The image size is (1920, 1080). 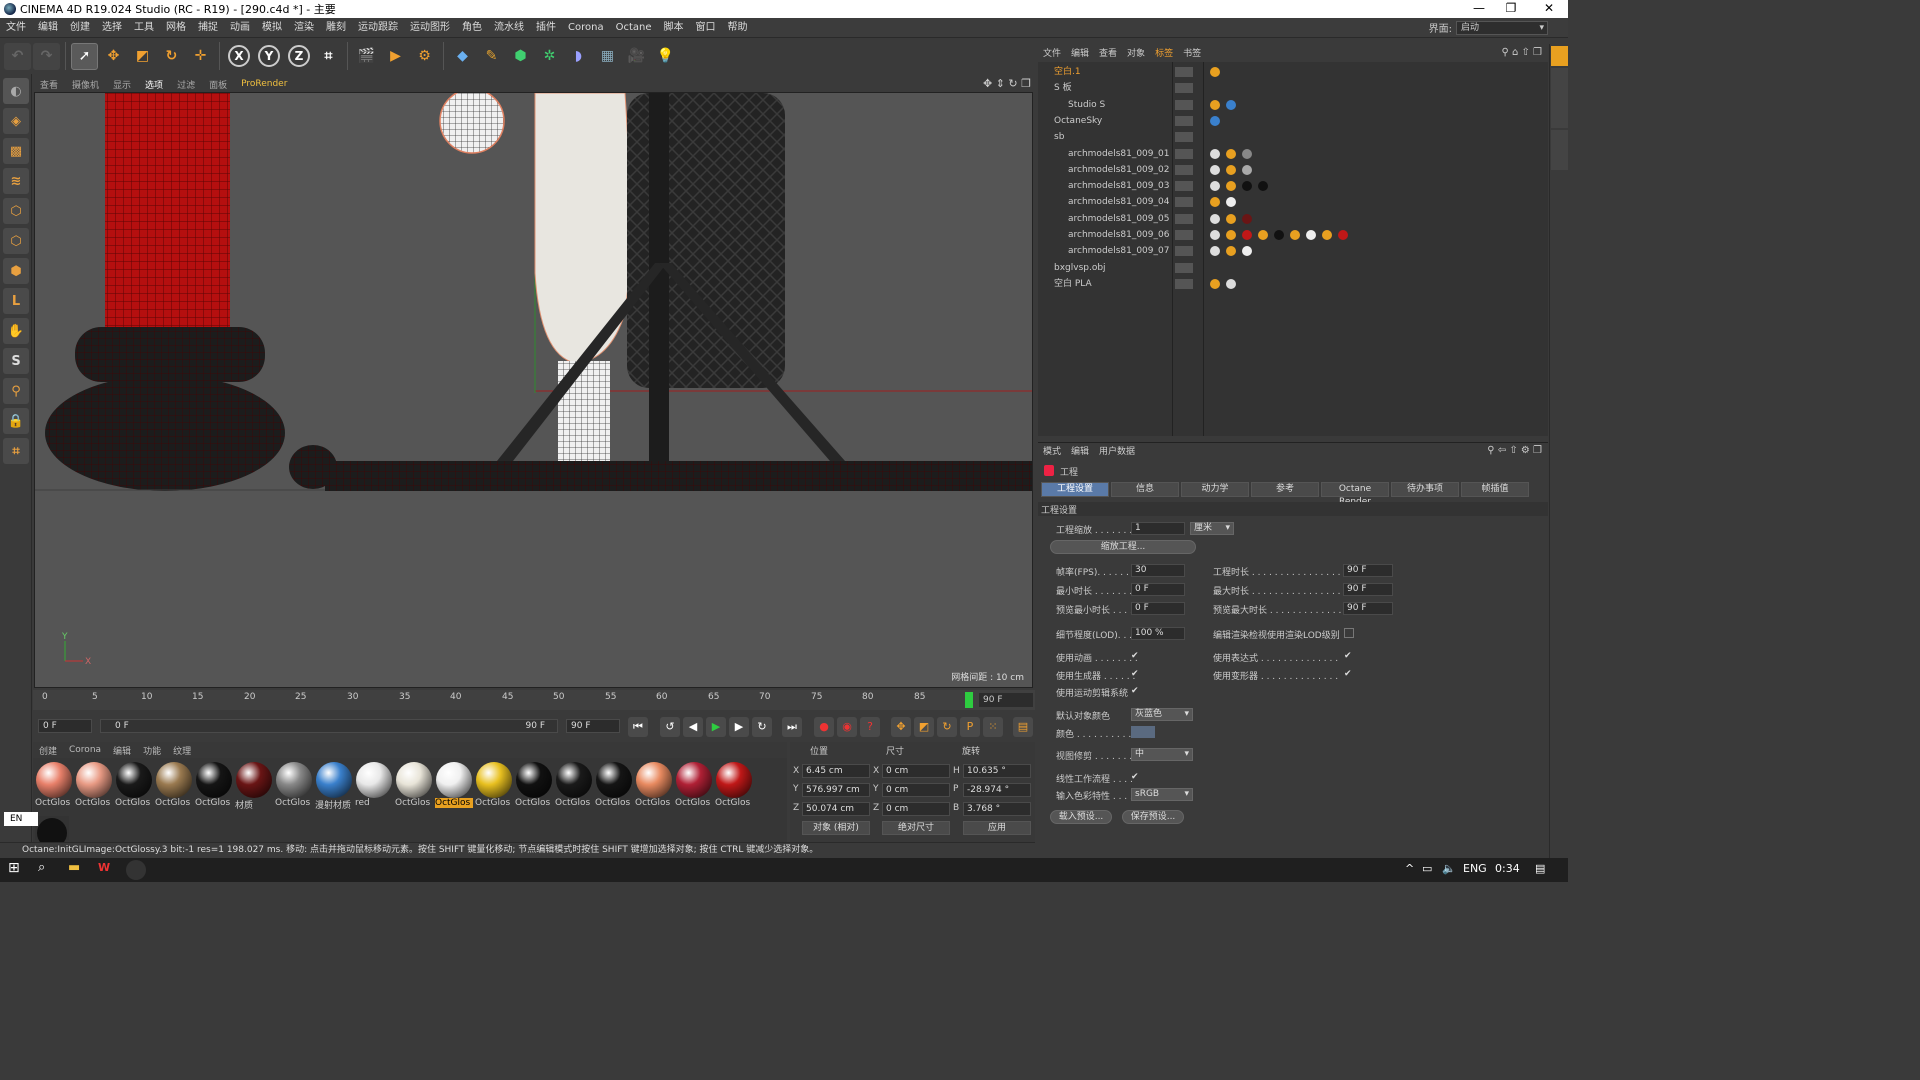 I want to click on am-menu-mode: 模式, so click(x=1052, y=450).